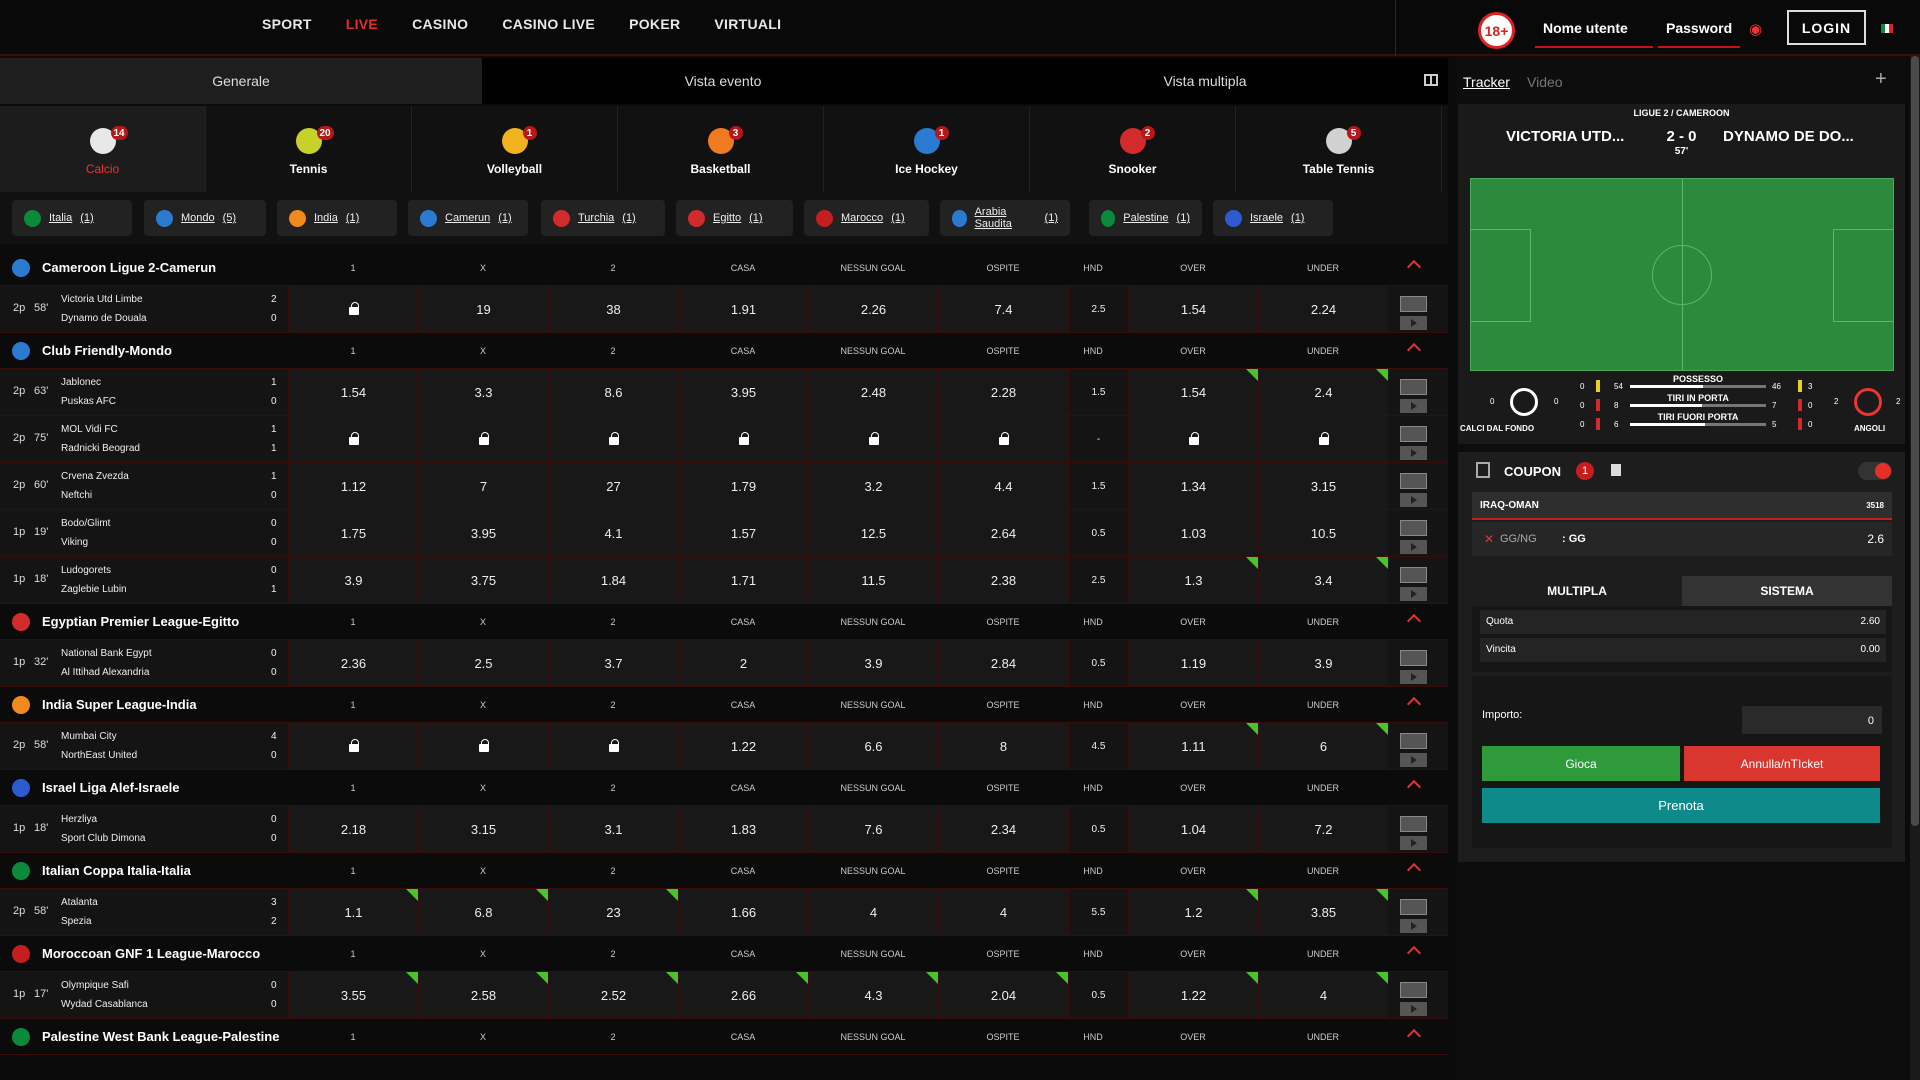 The height and width of the screenshot is (1080, 1920). I want to click on odd-button: 6.8, so click(483, 912).